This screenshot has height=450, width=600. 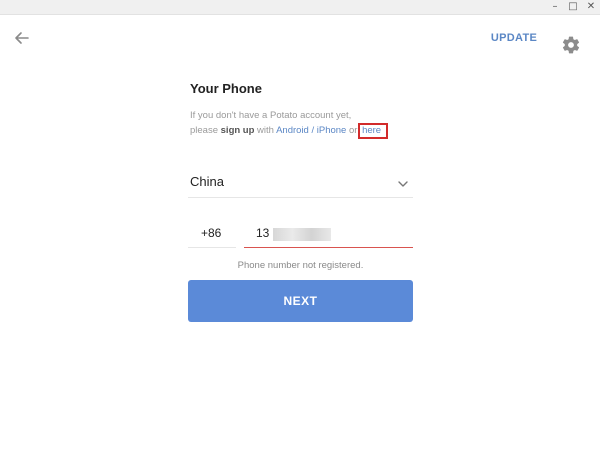 What do you see at coordinates (263, 233) in the screenshot?
I see `phone-number-value: 13` at bounding box center [263, 233].